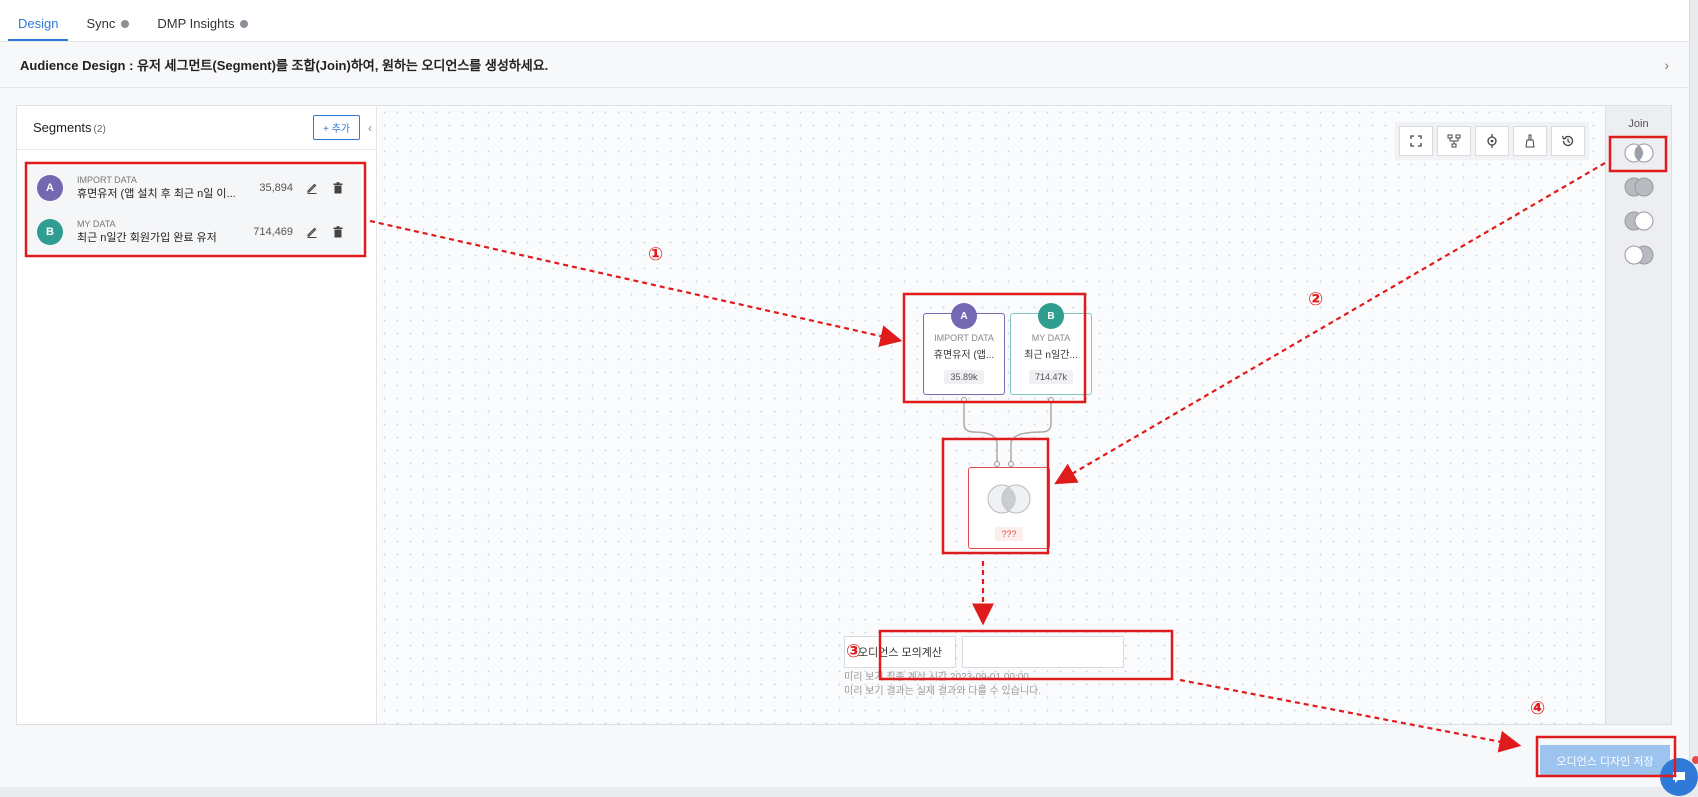  What do you see at coordinates (96, 224) in the screenshot?
I see `segment-type: MY DATA` at bounding box center [96, 224].